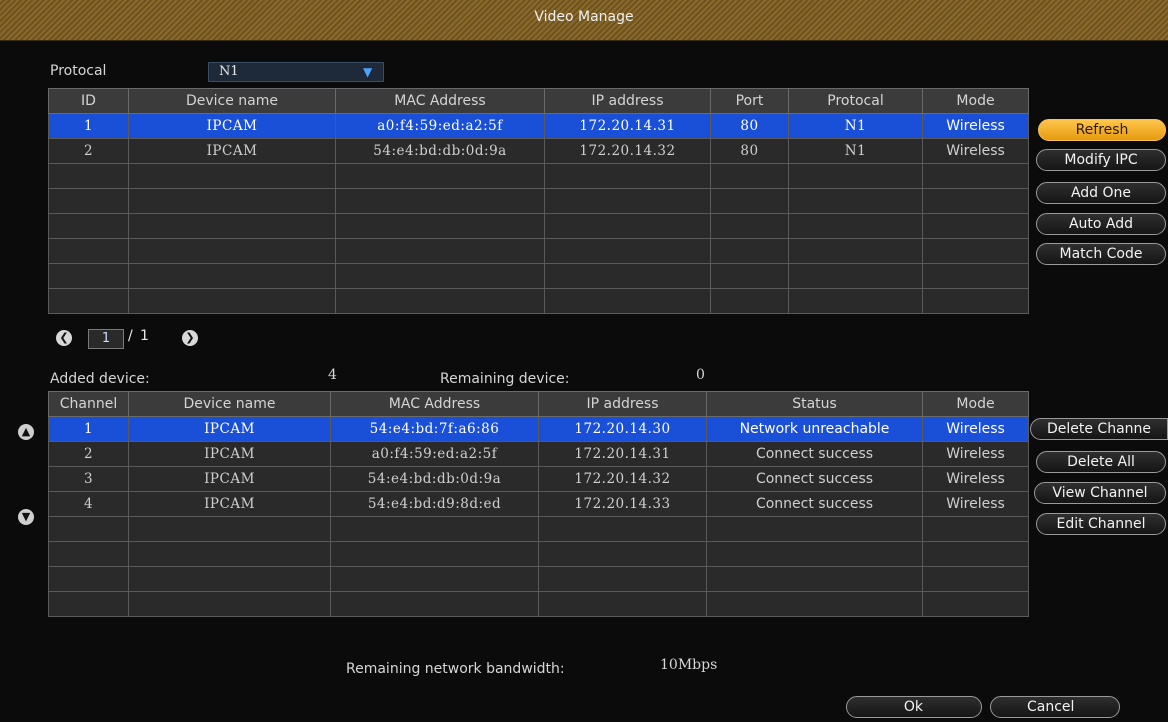  What do you see at coordinates (88, 454) in the screenshot?
I see `cell-channel: 2` at bounding box center [88, 454].